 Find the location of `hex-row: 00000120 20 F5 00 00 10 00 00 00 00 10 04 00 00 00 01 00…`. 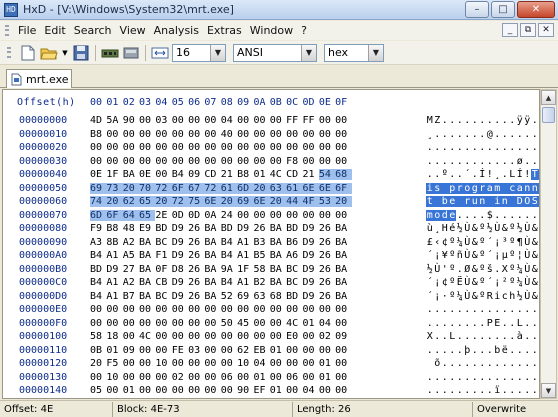

hex-row: 00000120 20 F5 00 00 10 00 00 00 00 10 04 00 00 00 01 00… is located at coordinates (271, 364).